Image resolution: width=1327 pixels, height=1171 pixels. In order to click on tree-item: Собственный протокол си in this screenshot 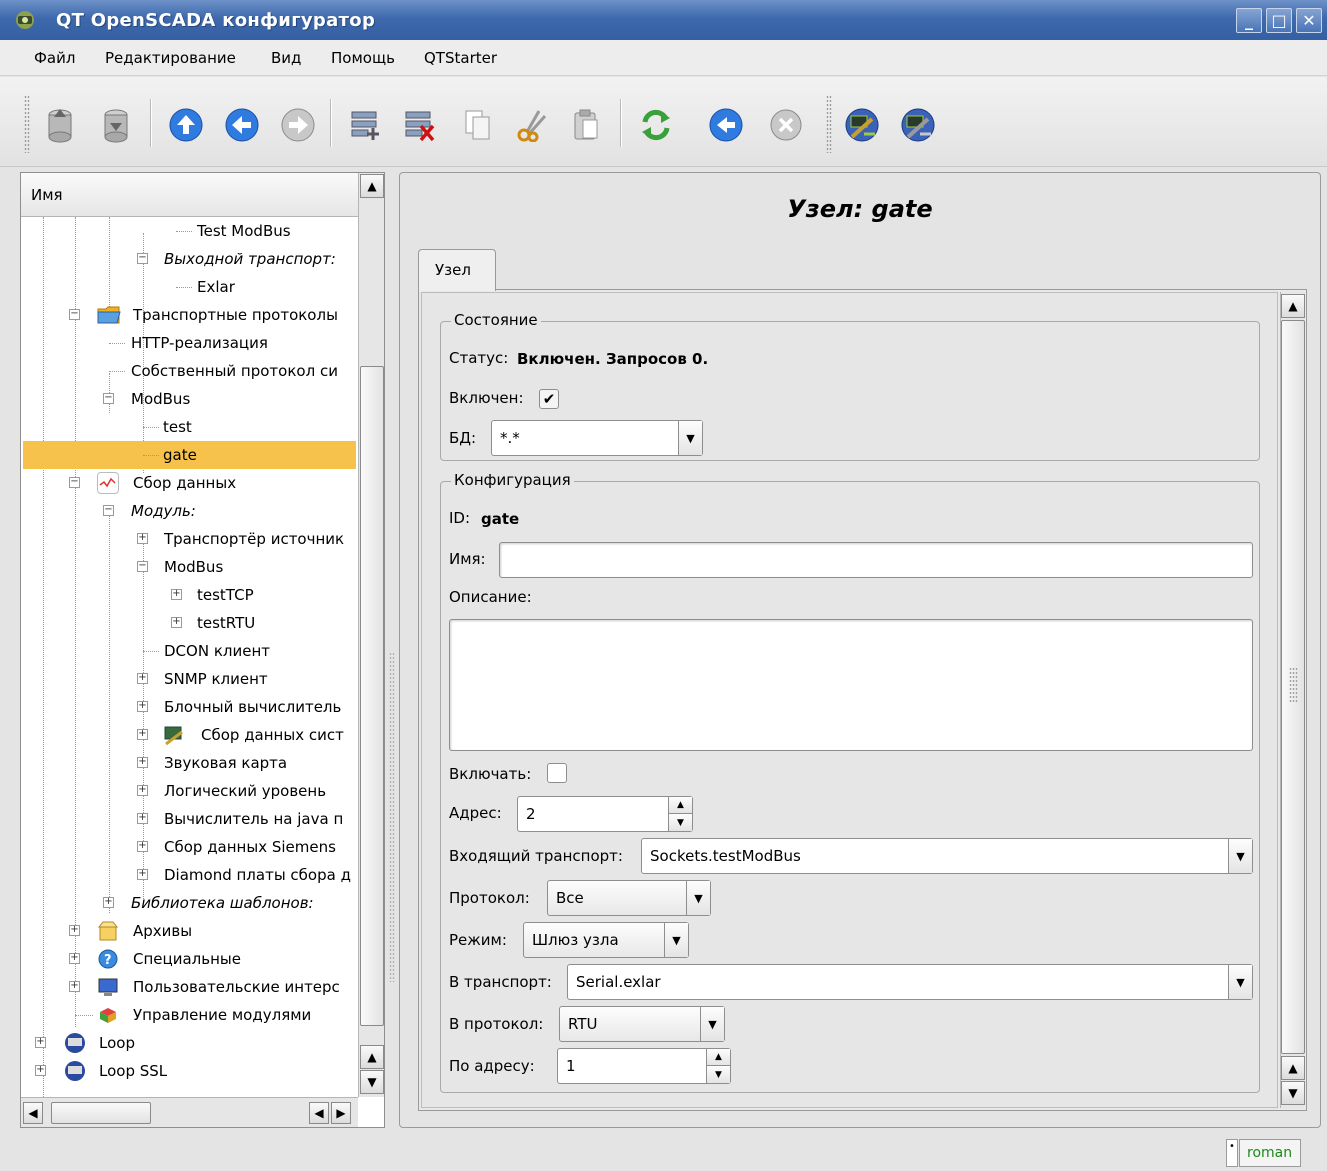, I will do `click(189, 371)`.